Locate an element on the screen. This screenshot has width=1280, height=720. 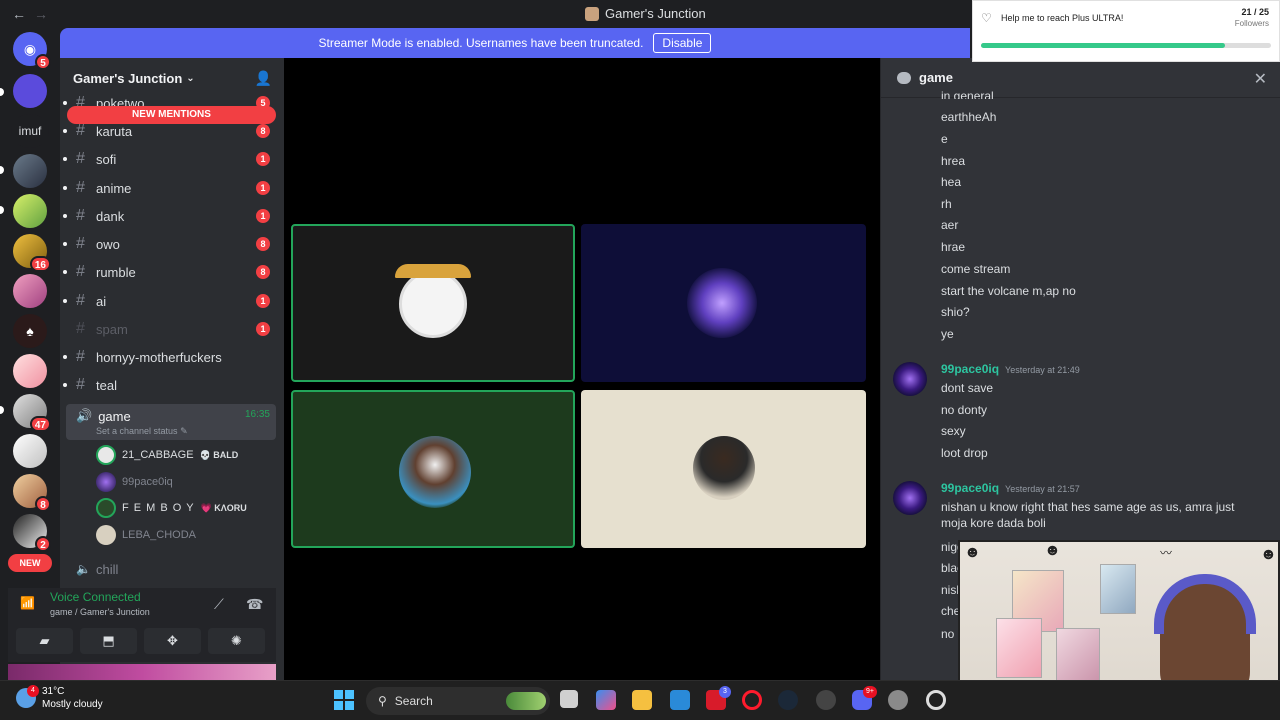
screen-share-button: ⬒ is located at coordinates (108, 641).